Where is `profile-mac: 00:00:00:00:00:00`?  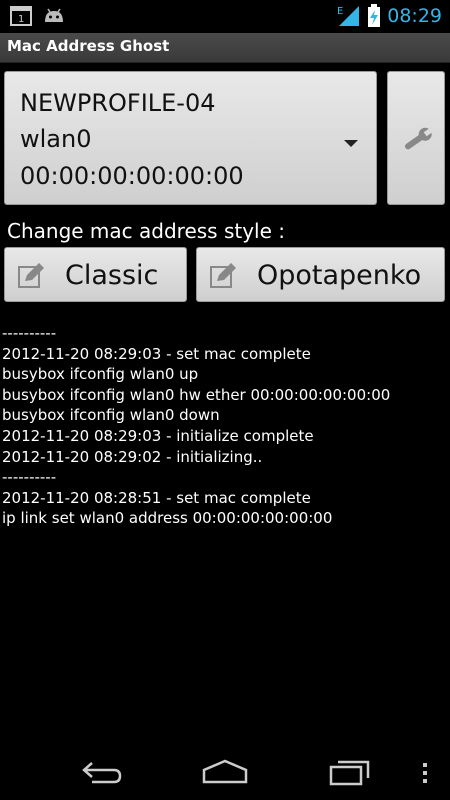
profile-mac: 00:00:00:00:00:00 is located at coordinates (132, 176).